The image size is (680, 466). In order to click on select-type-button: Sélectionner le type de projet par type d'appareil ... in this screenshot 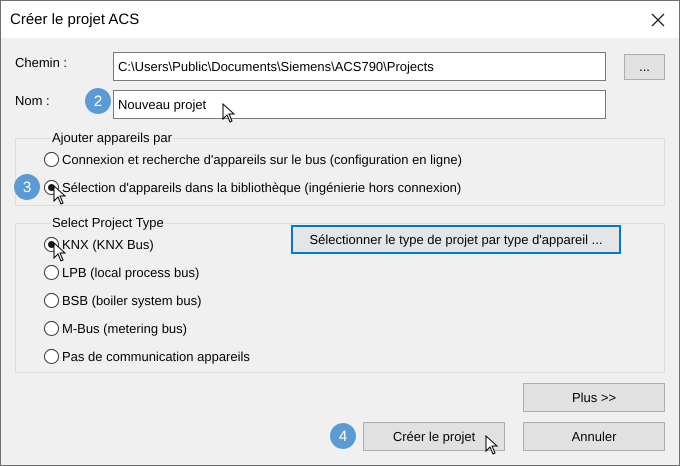, I will do `click(456, 239)`.